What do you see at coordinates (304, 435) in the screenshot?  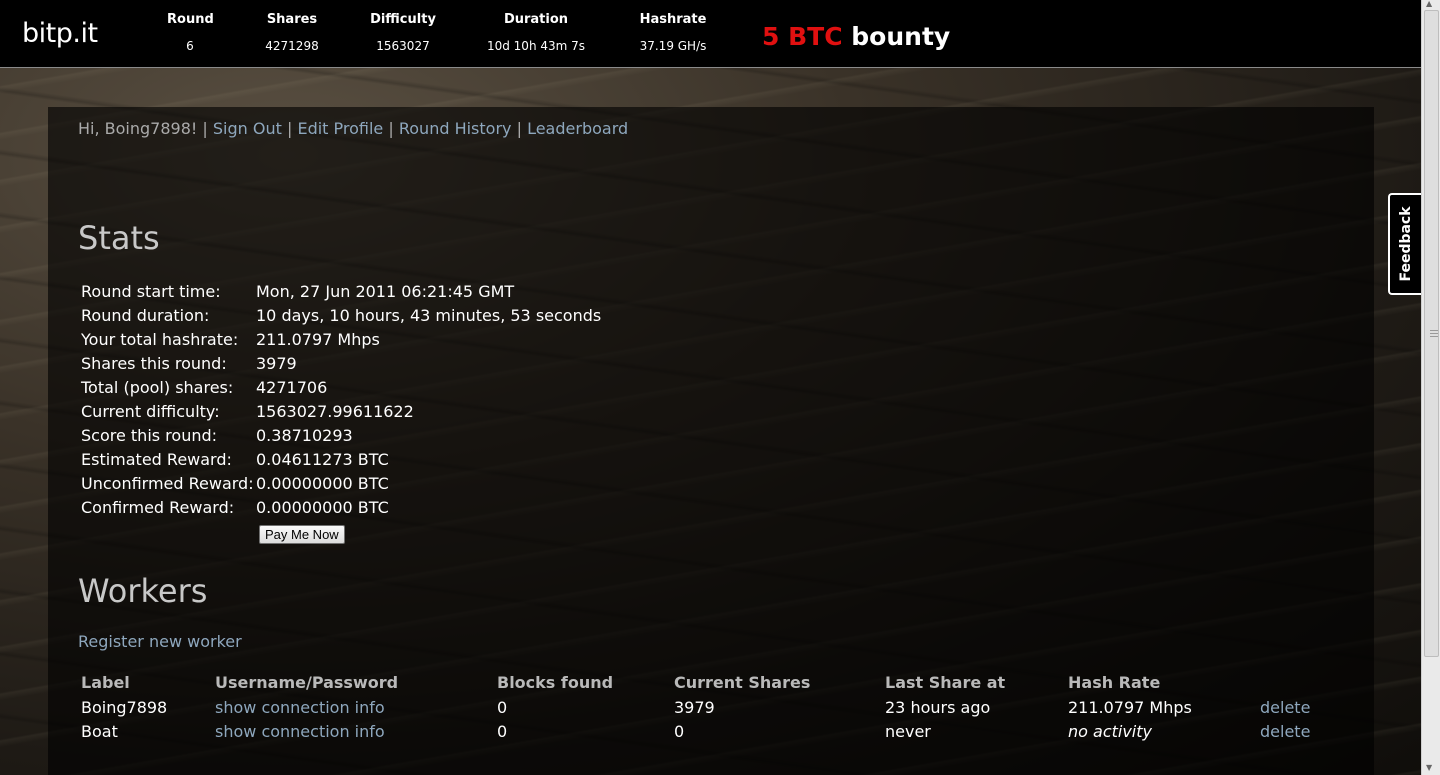 I see `stat-value: 0.38710293` at bounding box center [304, 435].